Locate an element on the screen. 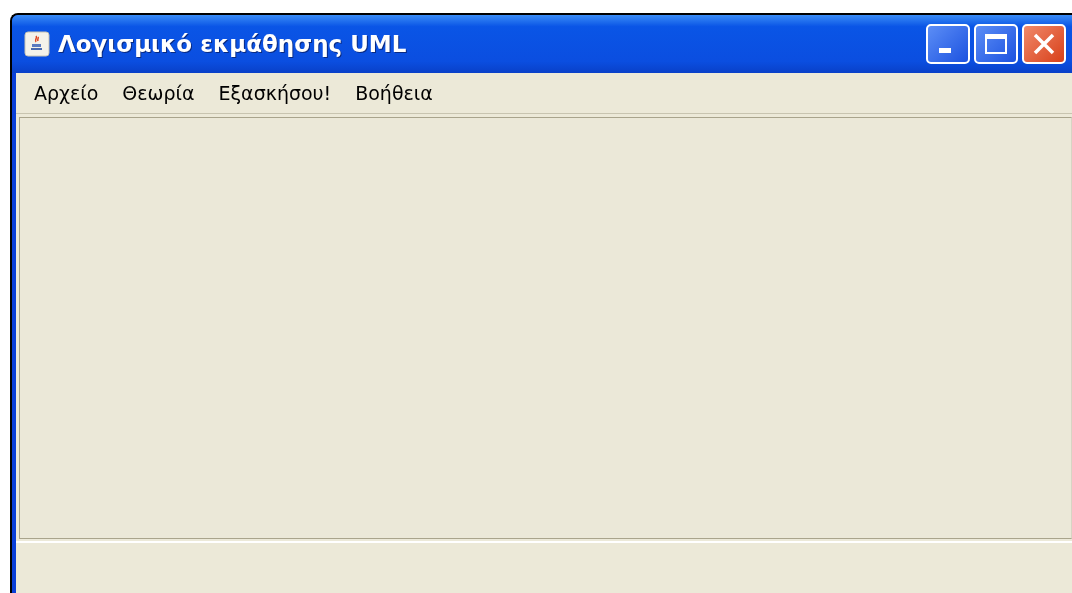 The image size is (1072, 593). maximize-button is located at coordinates (996, 44).